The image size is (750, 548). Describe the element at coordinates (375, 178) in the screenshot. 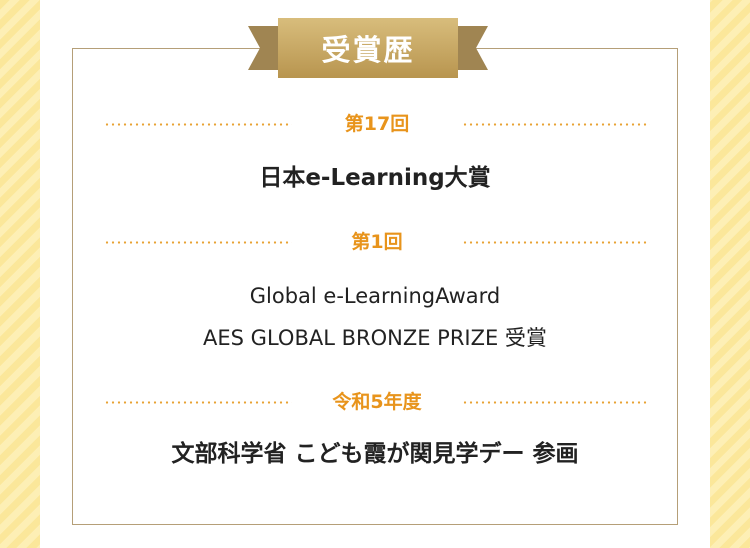

I see `award-name: 日本e-Learning大賞` at that location.